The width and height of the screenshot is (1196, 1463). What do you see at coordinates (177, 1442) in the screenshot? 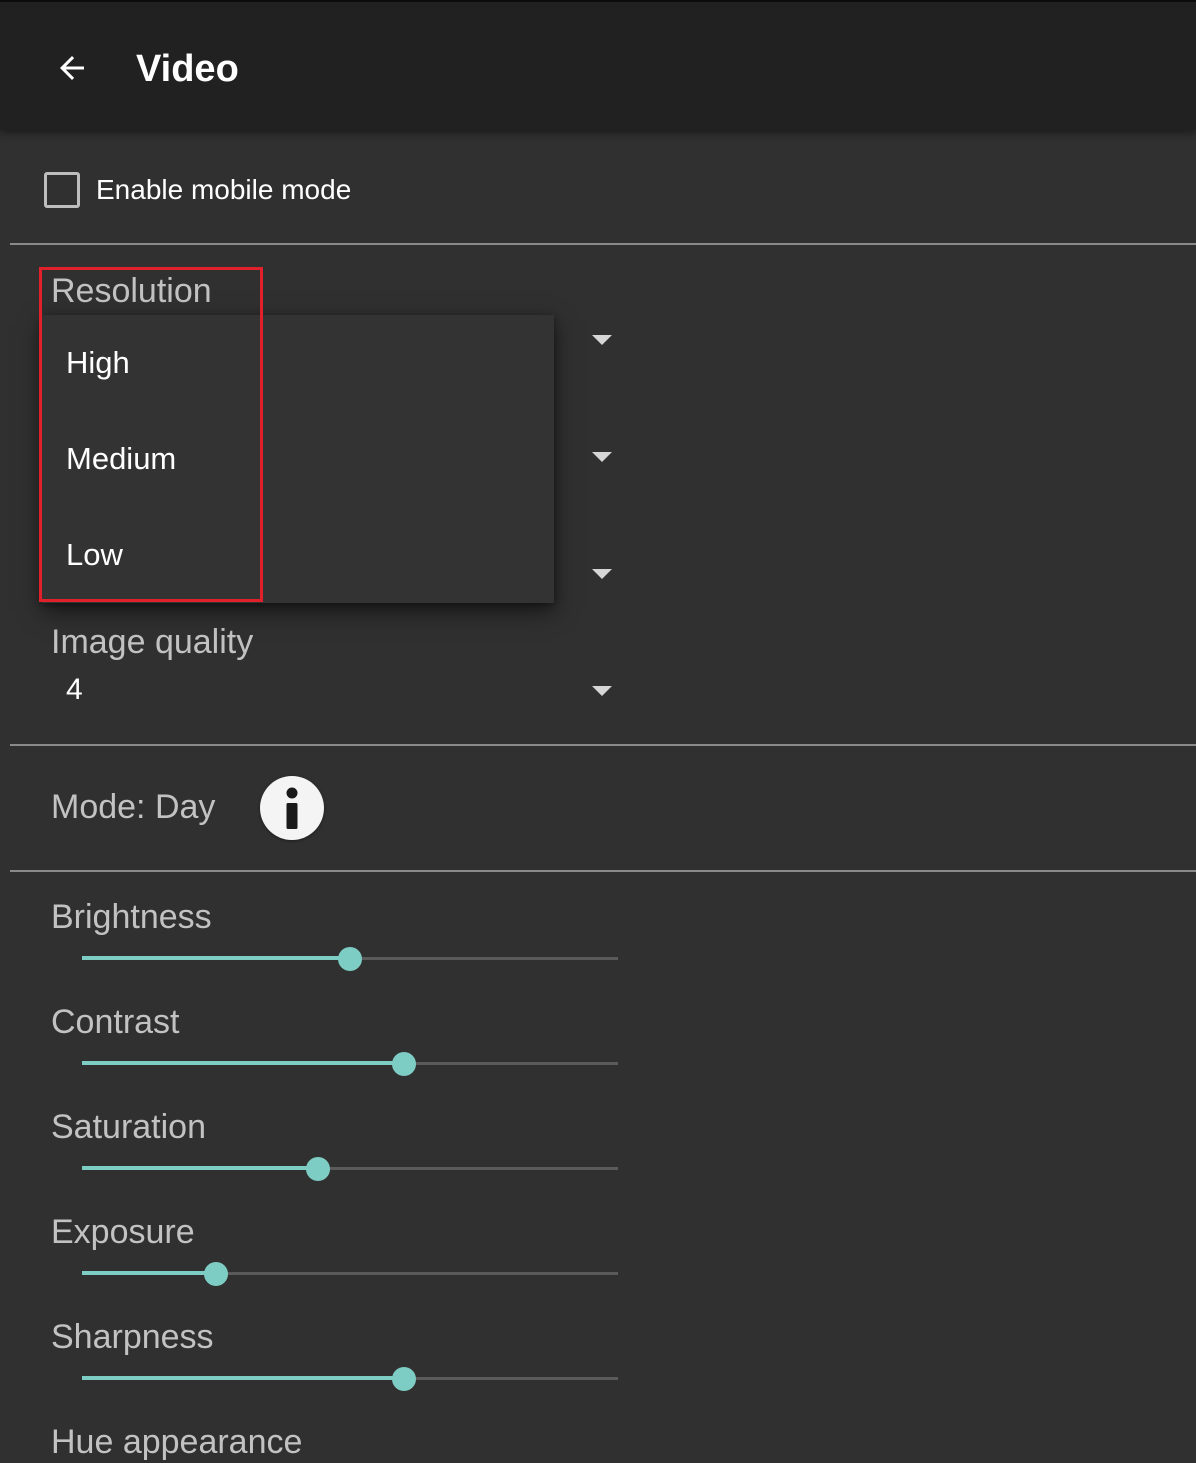
I see `hue-appearance-label: Hue appearance` at bounding box center [177, 1442].